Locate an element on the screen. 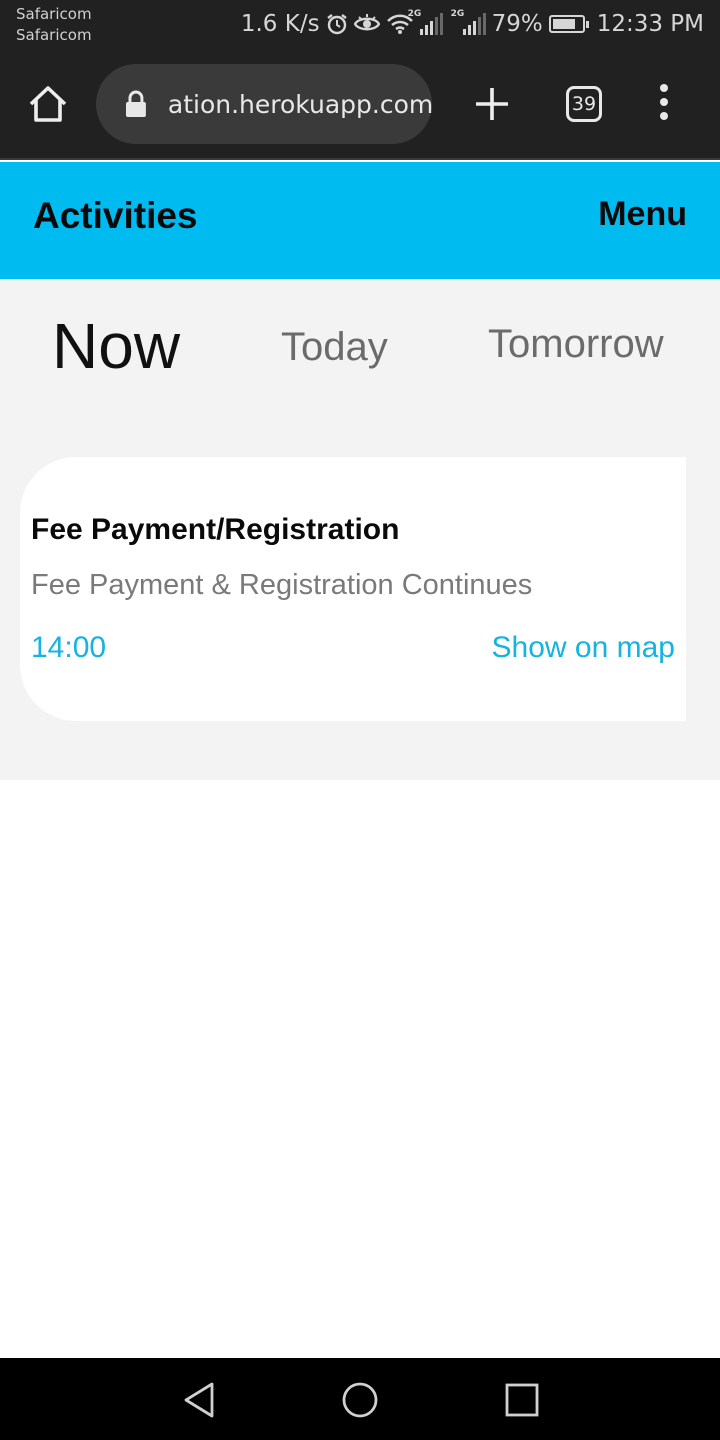 The image size is (720, 1440). plus-icon is located at coordinates (492, 104).